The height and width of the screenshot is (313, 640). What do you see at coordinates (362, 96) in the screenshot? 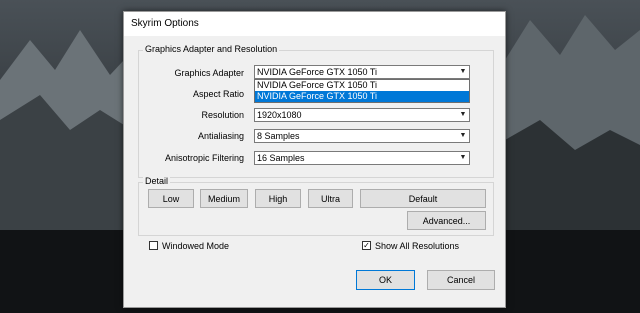
I see `dropdown-option-selected: NVIDIA GeForce GTX 1050 Ti` at bounding box center [362, 96].